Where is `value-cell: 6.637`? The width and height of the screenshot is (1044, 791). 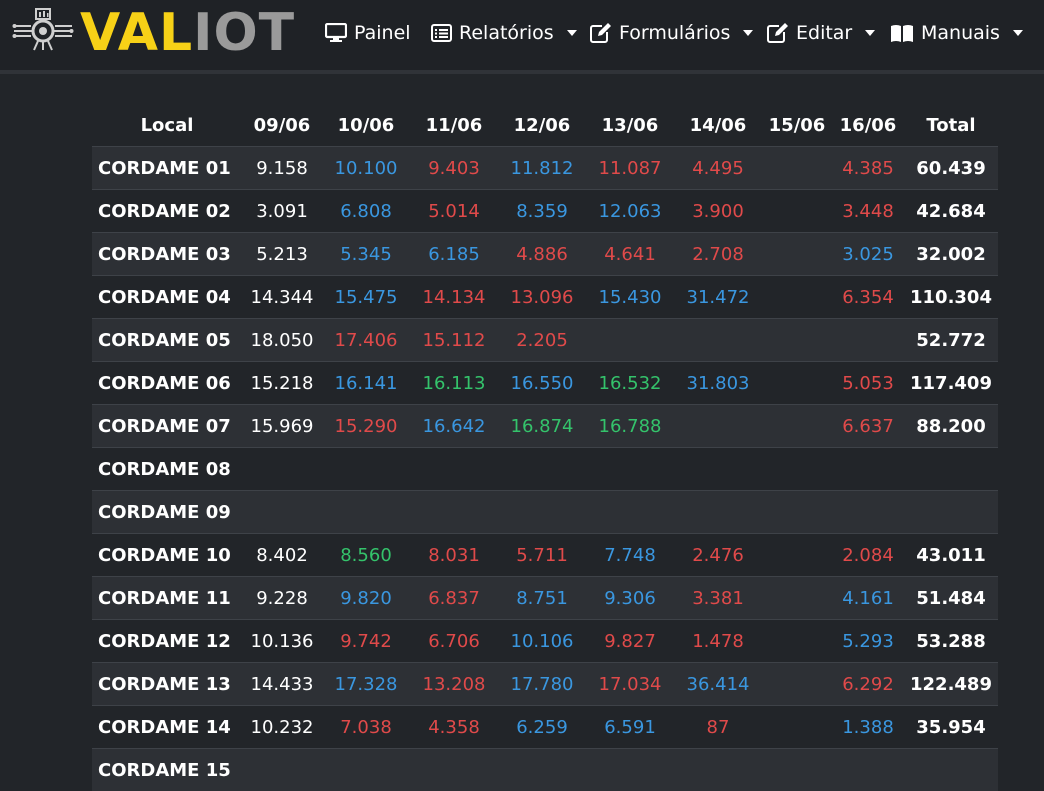
value-cell: 6.637 is located at coordinates (868, 426).